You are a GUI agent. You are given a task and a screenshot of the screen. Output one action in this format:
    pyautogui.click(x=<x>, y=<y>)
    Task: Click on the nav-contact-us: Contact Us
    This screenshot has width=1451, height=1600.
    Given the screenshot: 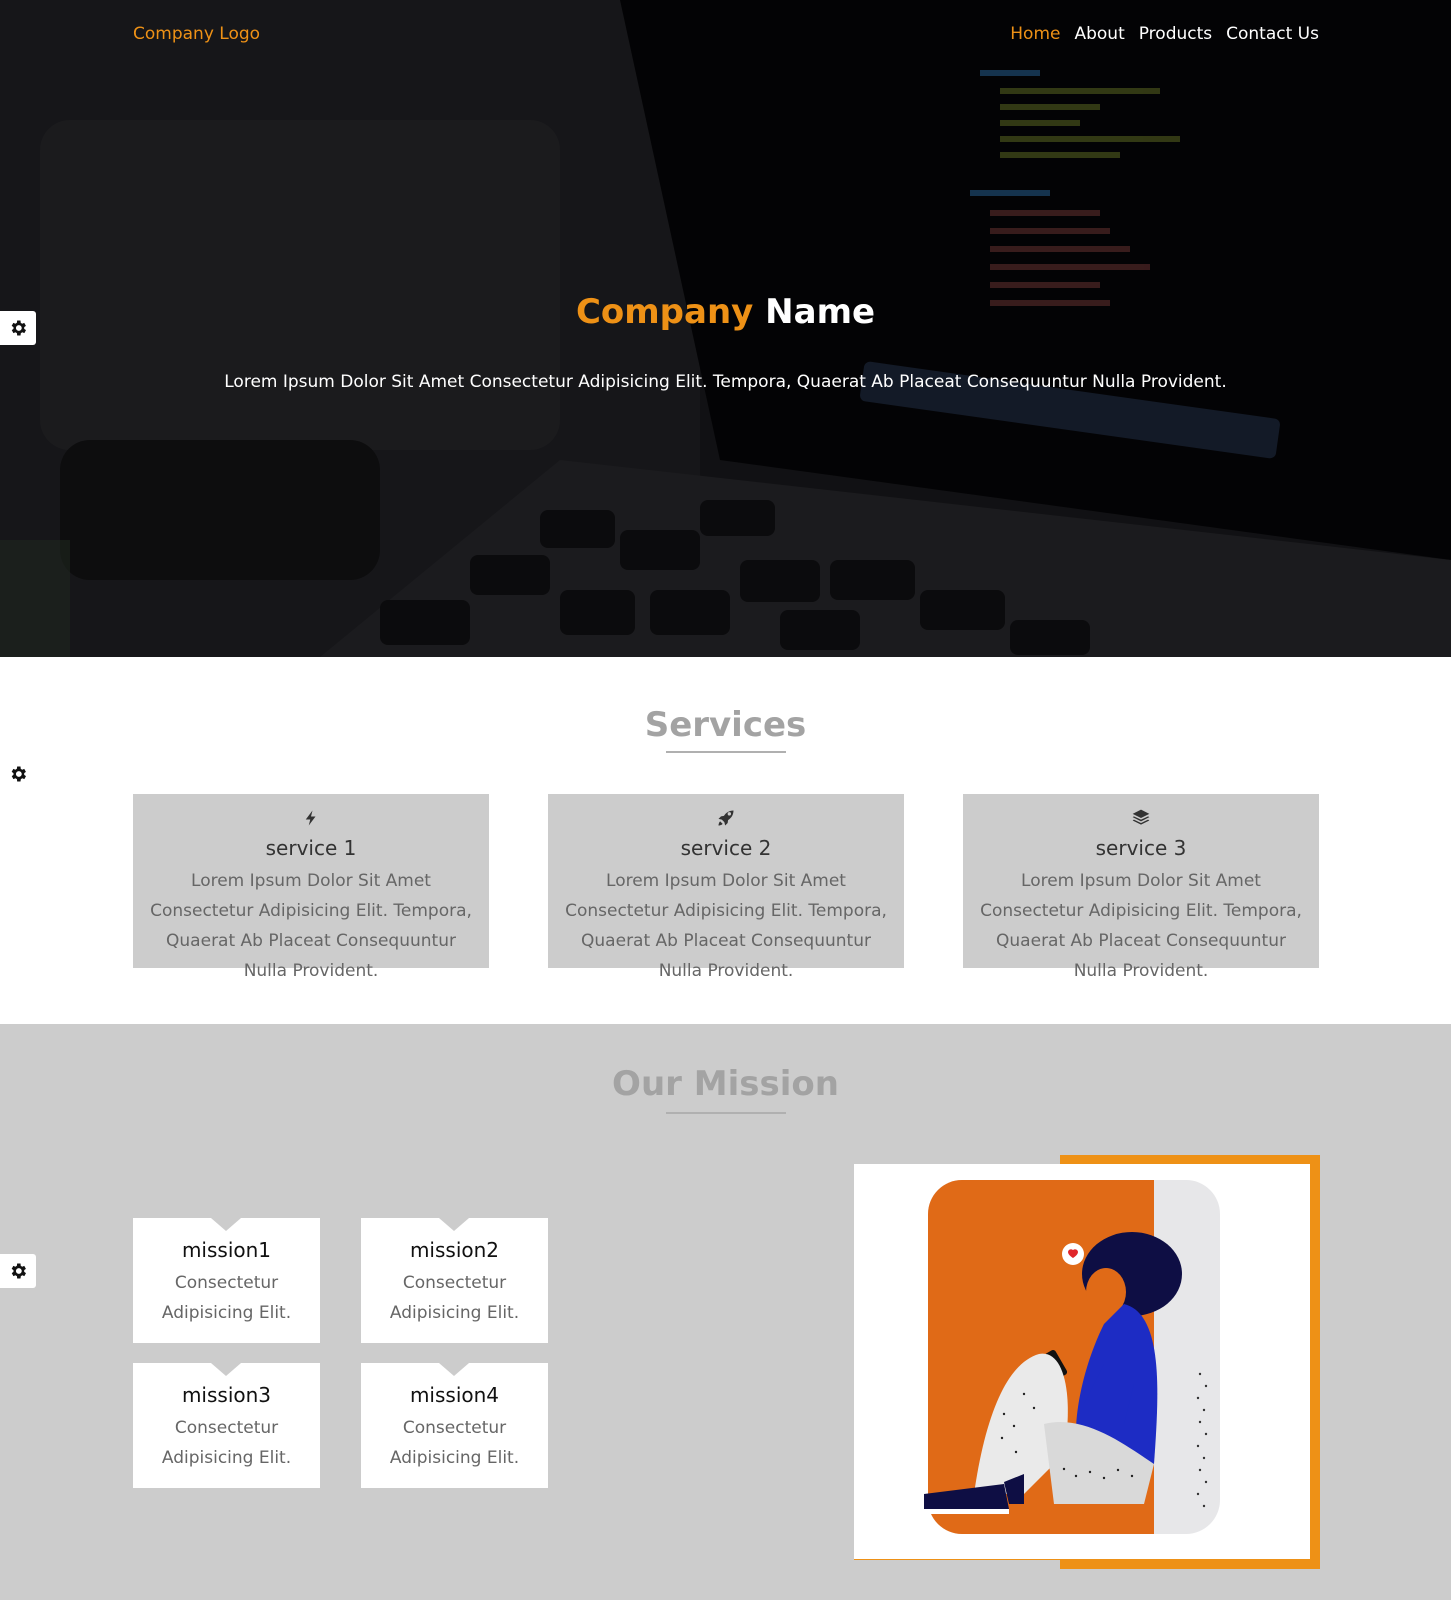 What is the action you would take?
    pyautogui.click(x=1272, y=34)
    